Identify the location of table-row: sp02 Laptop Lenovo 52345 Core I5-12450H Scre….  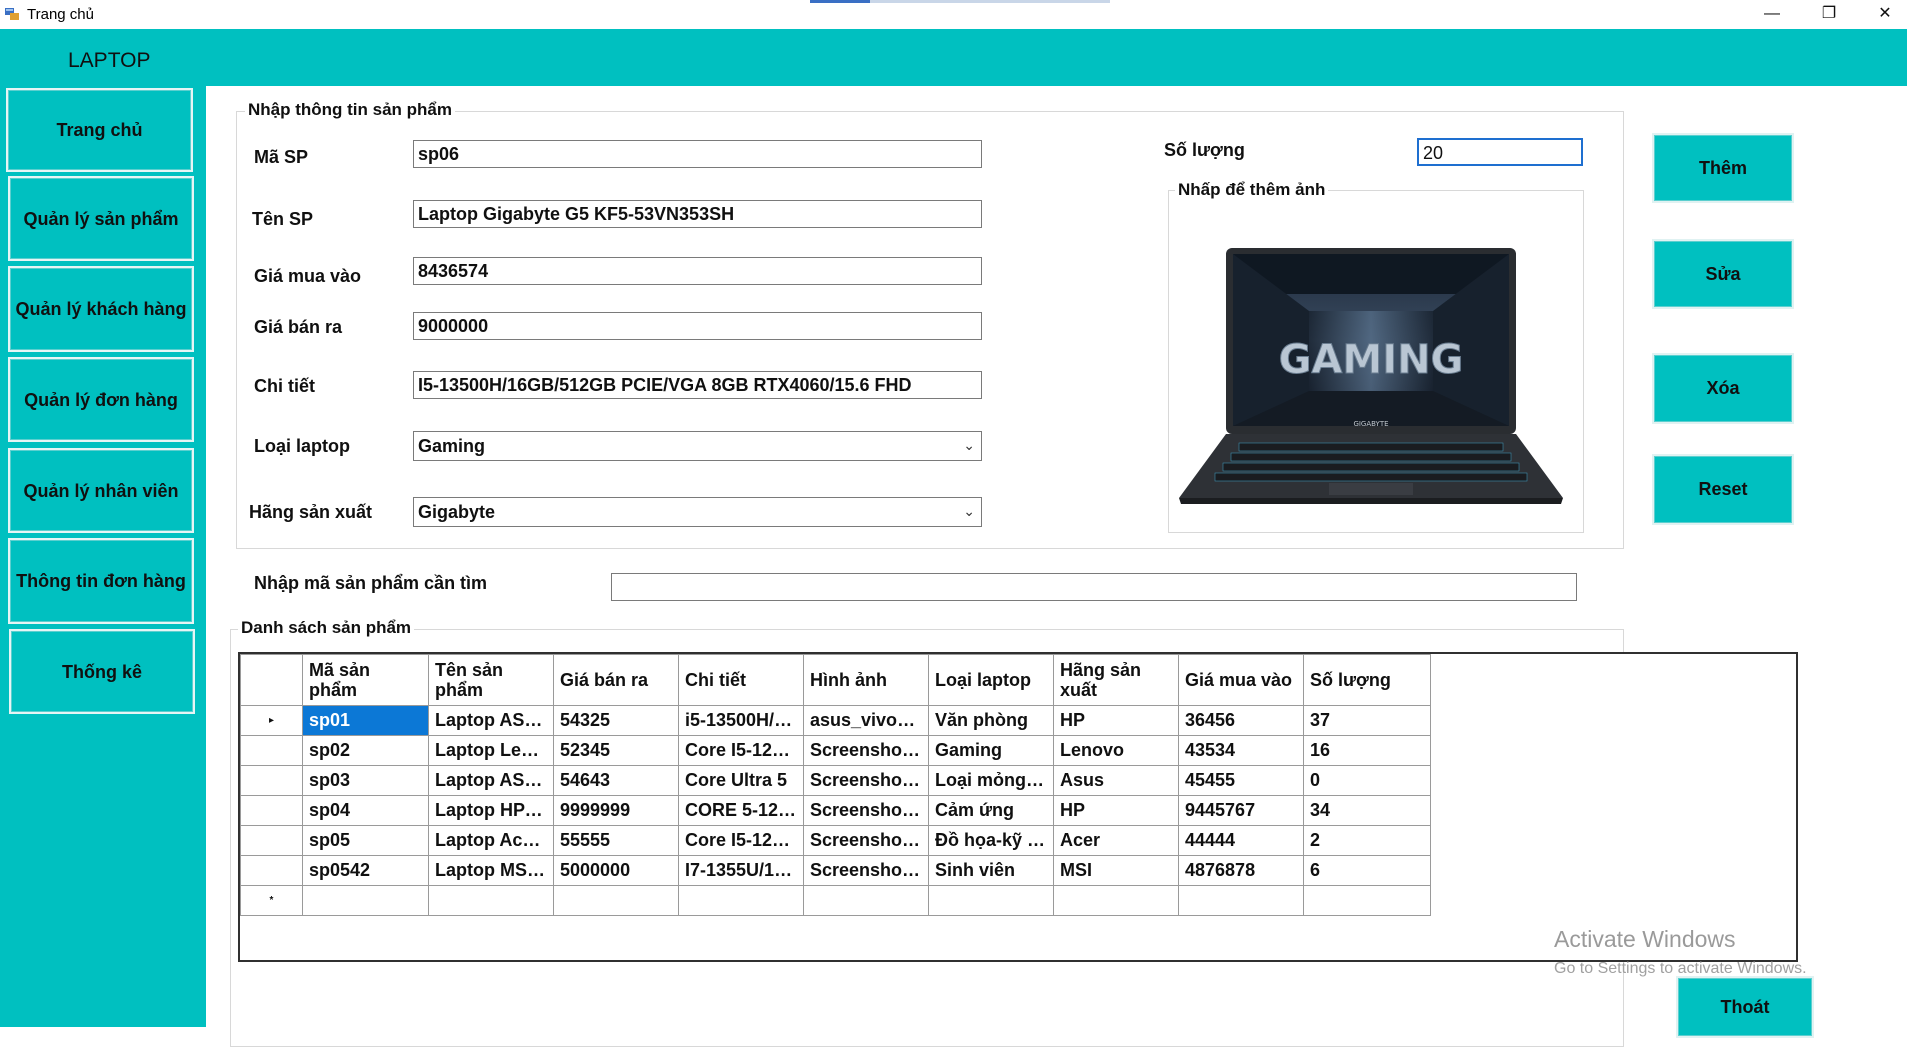
(835, 750).